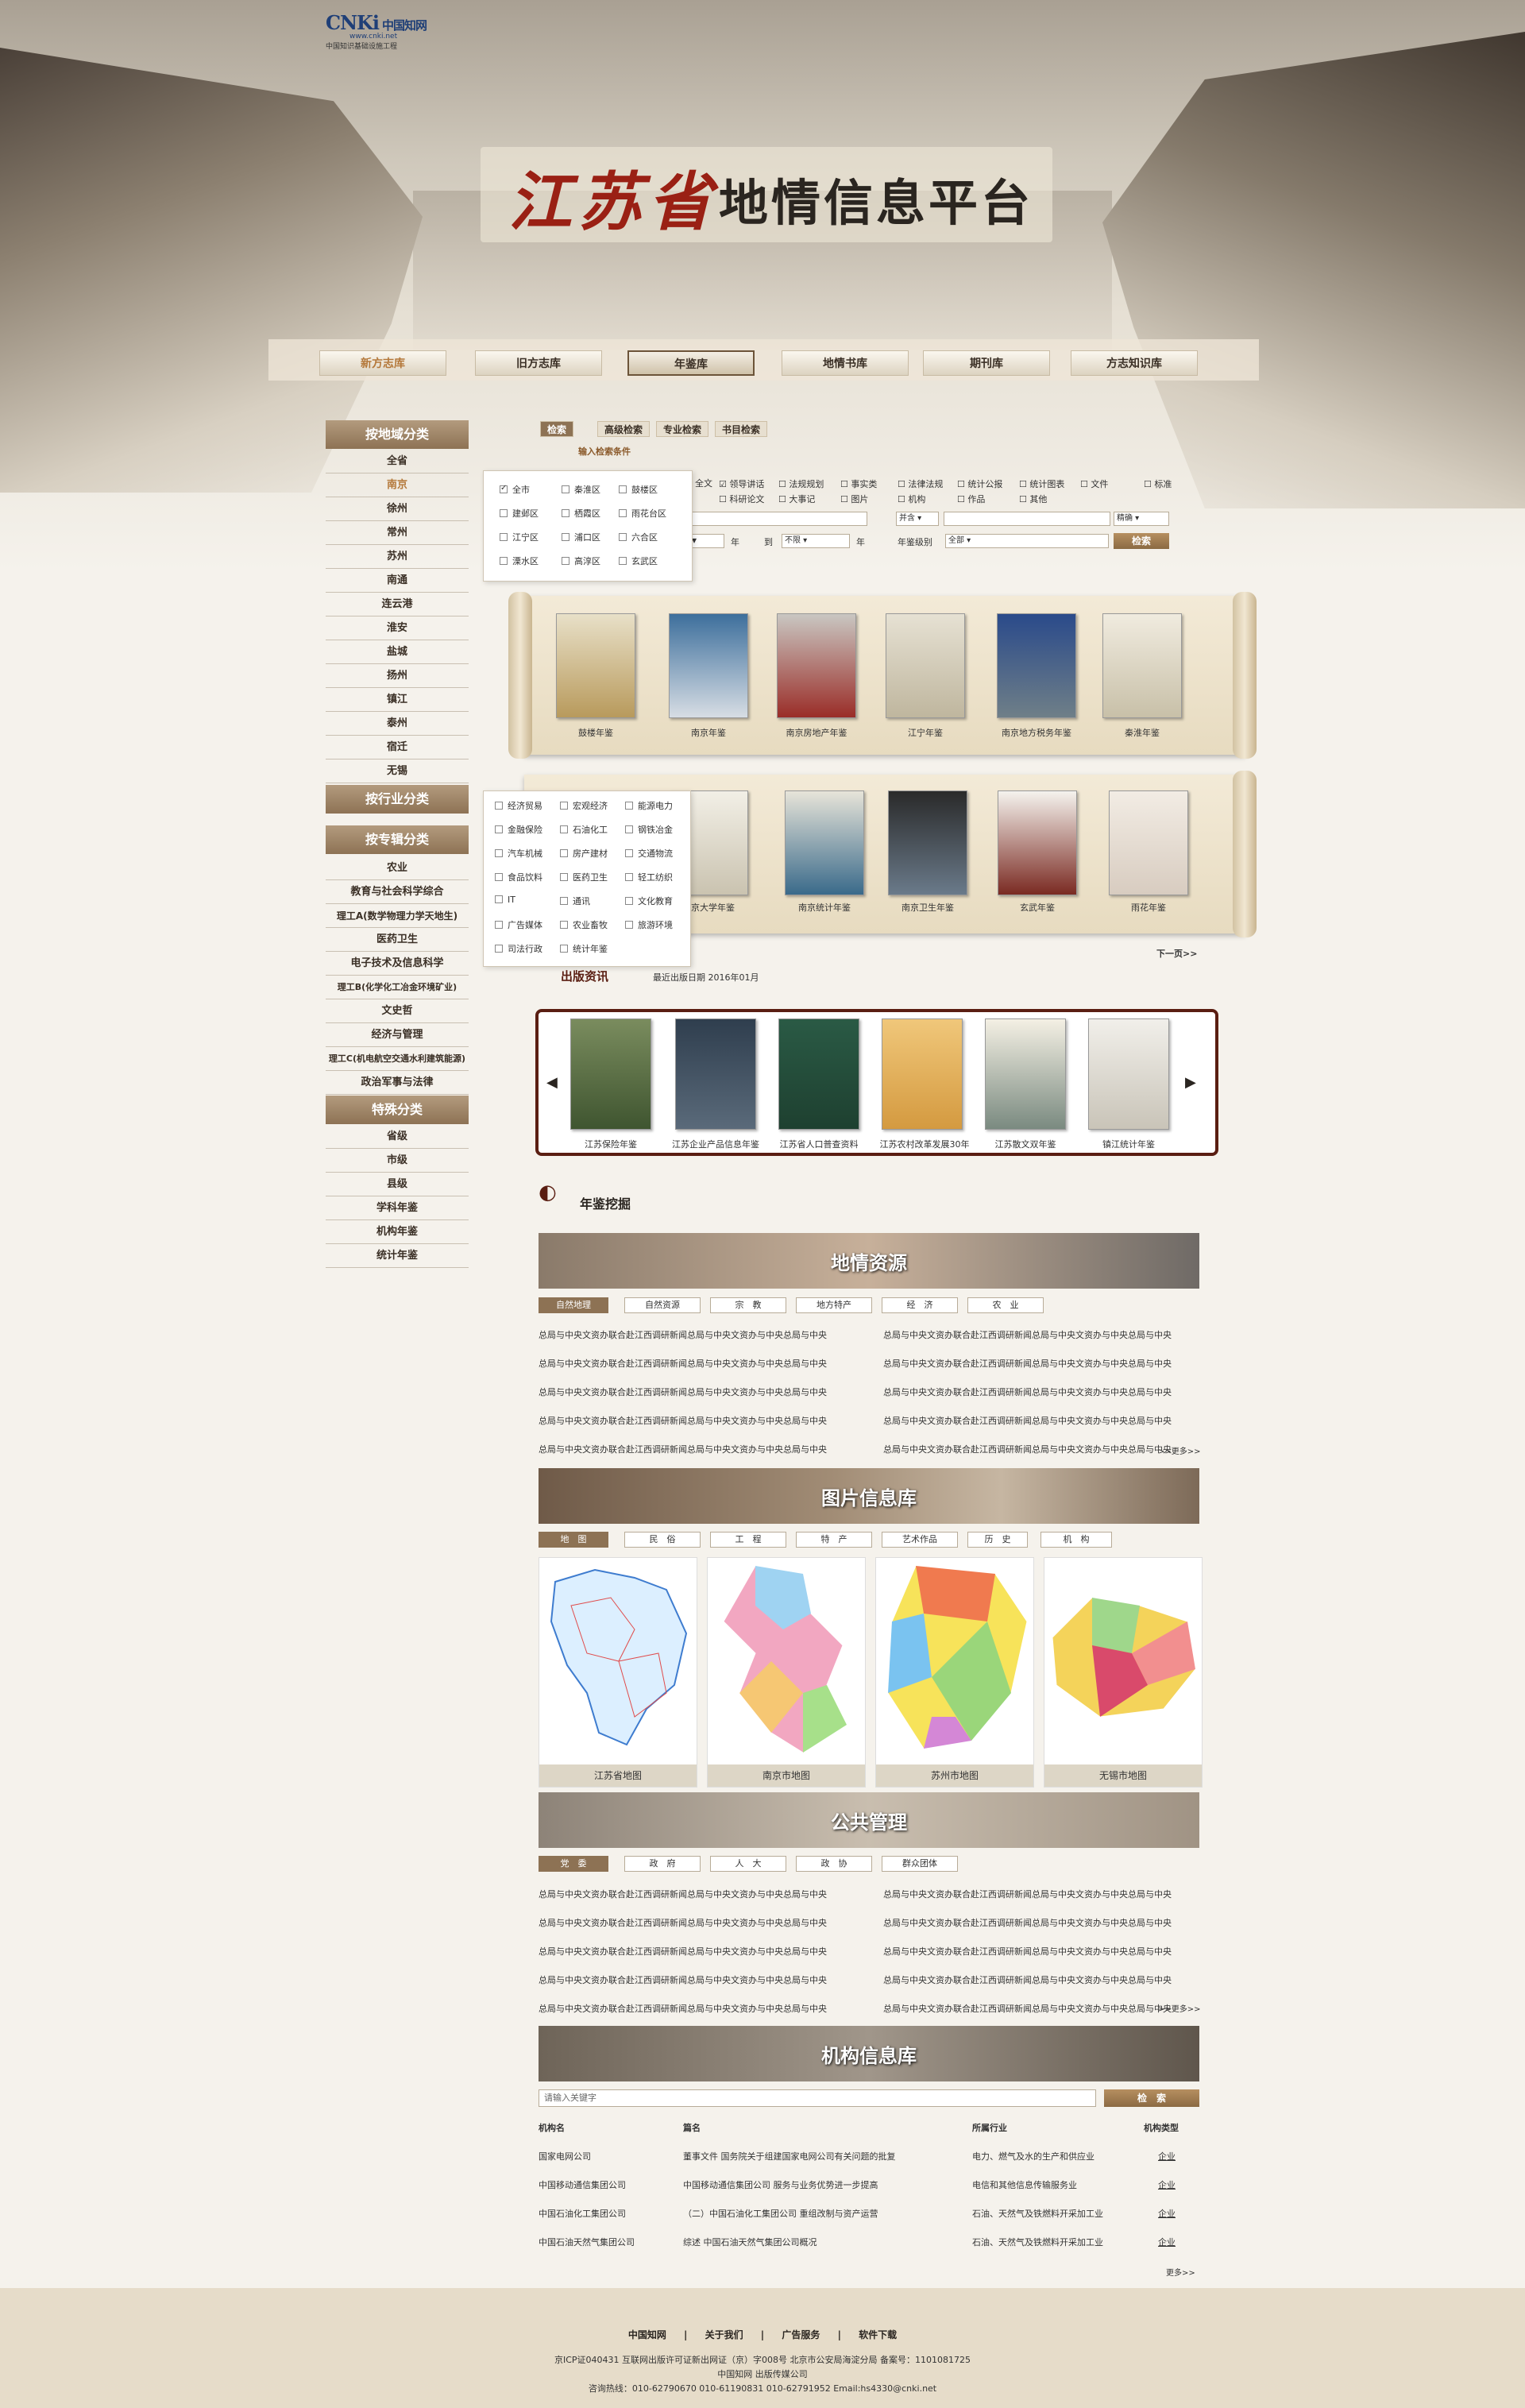 The width and height of the screenshot is (1525, 2408). Describe the element at coordinates (398, 748) in the screenshot. I see `region-item: 宿迁` at that location.